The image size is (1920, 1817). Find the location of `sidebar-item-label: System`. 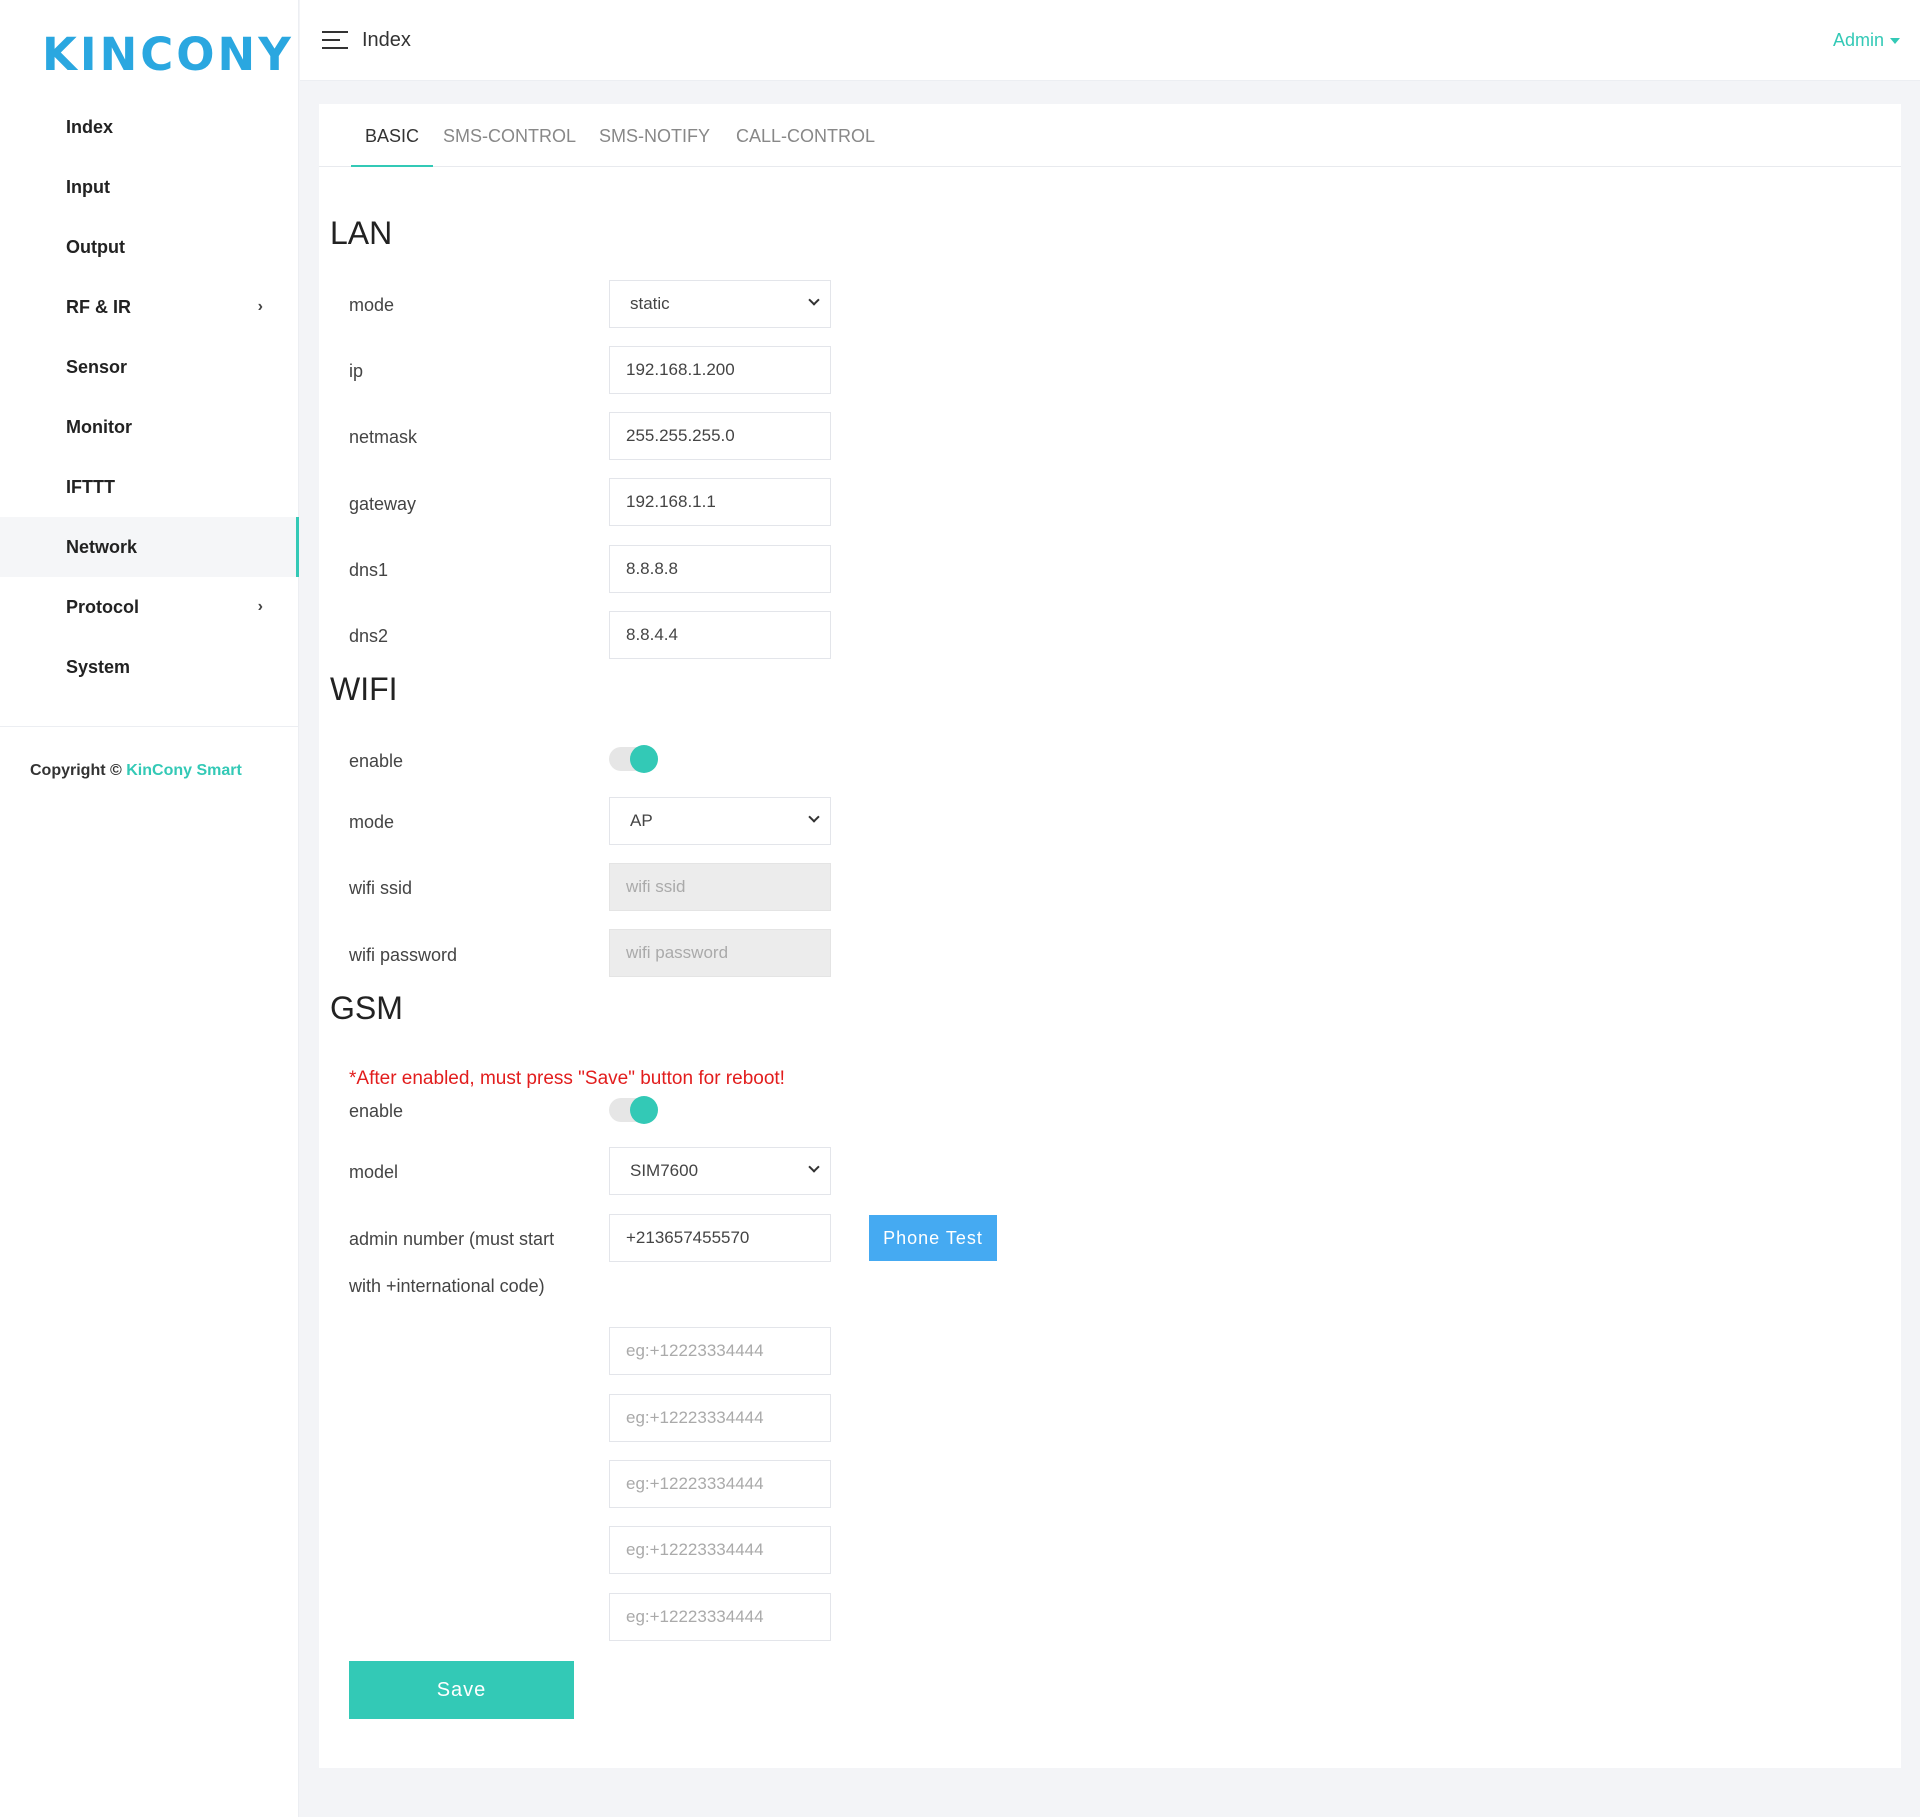

sidebar-item-label: System is located at coordinates (98, 667).